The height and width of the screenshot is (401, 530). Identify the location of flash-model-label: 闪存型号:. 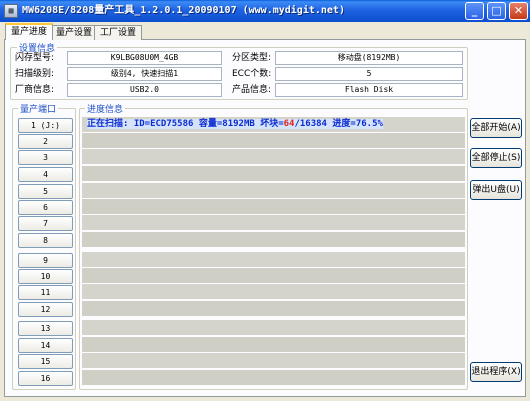
(35, 58).